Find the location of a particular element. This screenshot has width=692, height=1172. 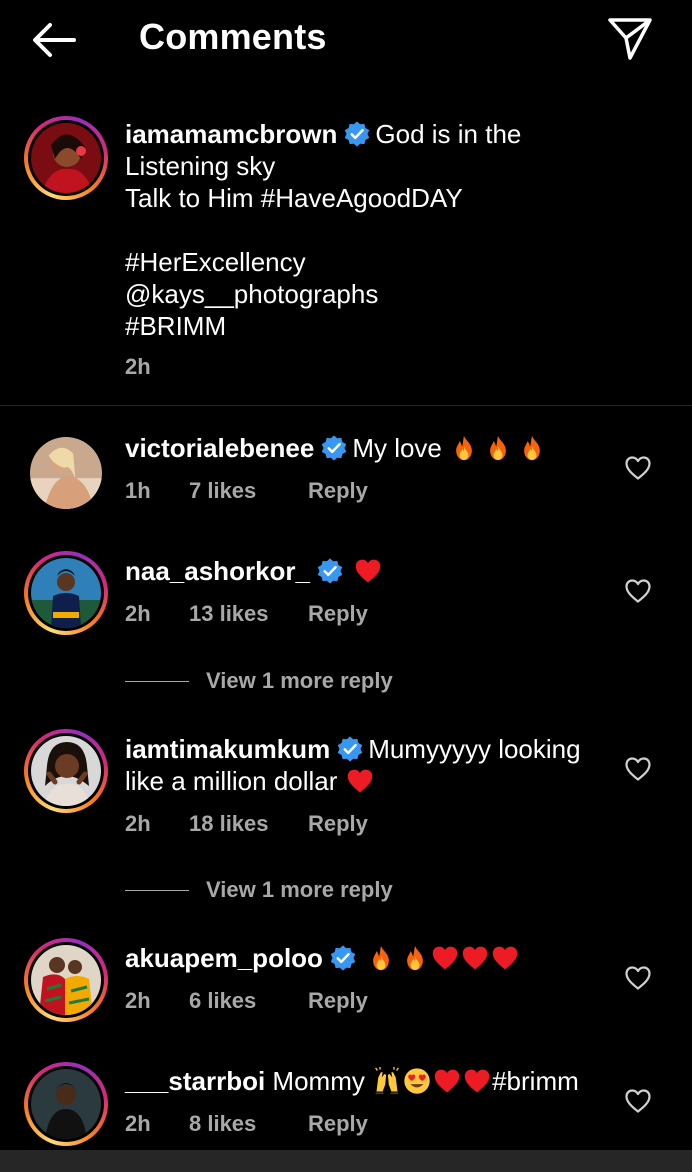

comment-username: akuapem_poloo is located at coordinates (224, 958).